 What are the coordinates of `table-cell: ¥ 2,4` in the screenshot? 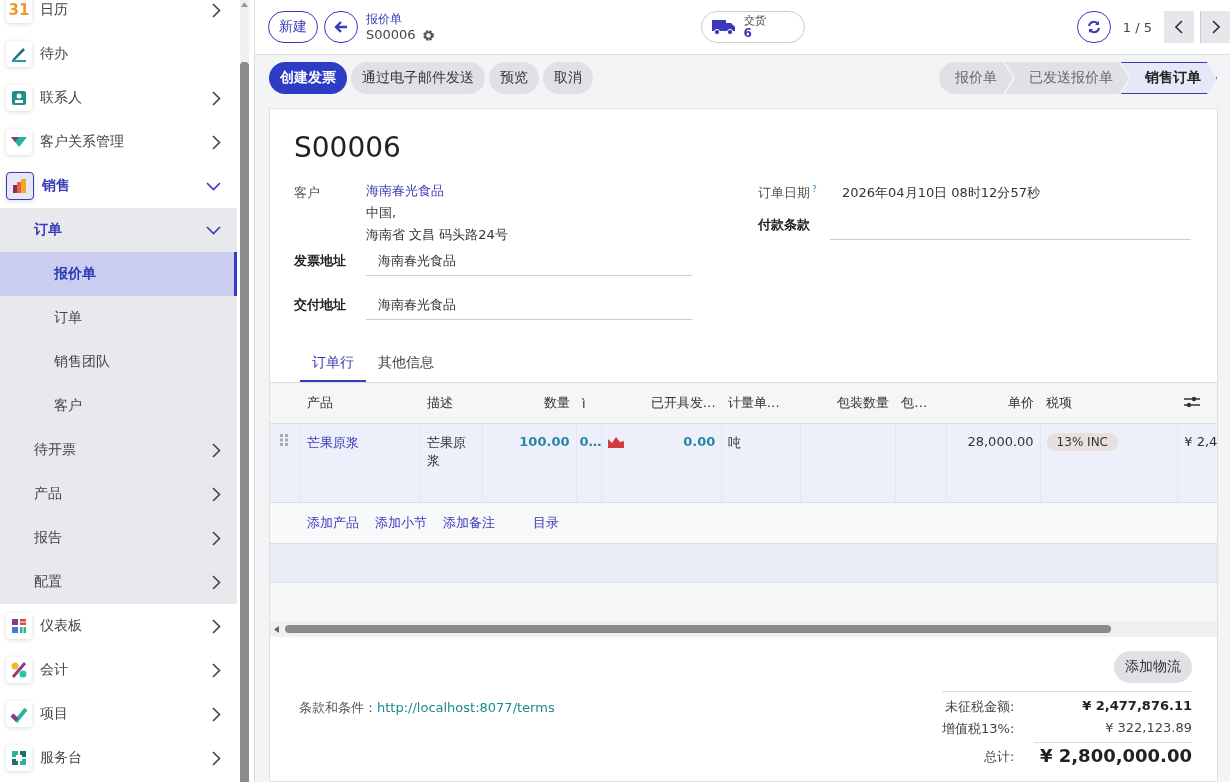 It's located at (1200, 441).